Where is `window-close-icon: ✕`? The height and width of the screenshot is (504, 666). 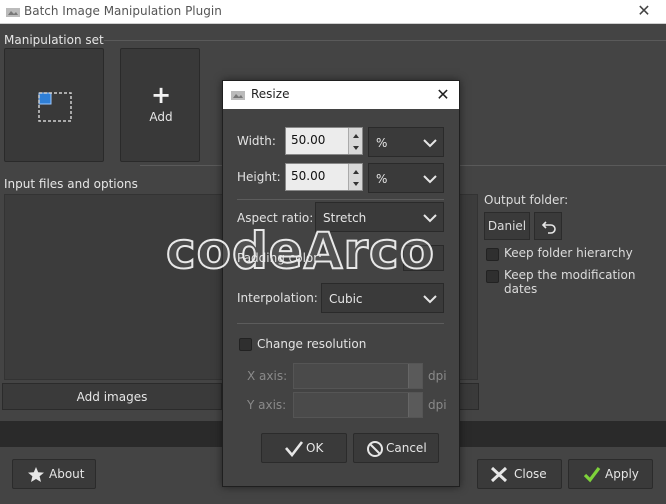 window-close-icon: ✕ is located at coordinates (644, 11).